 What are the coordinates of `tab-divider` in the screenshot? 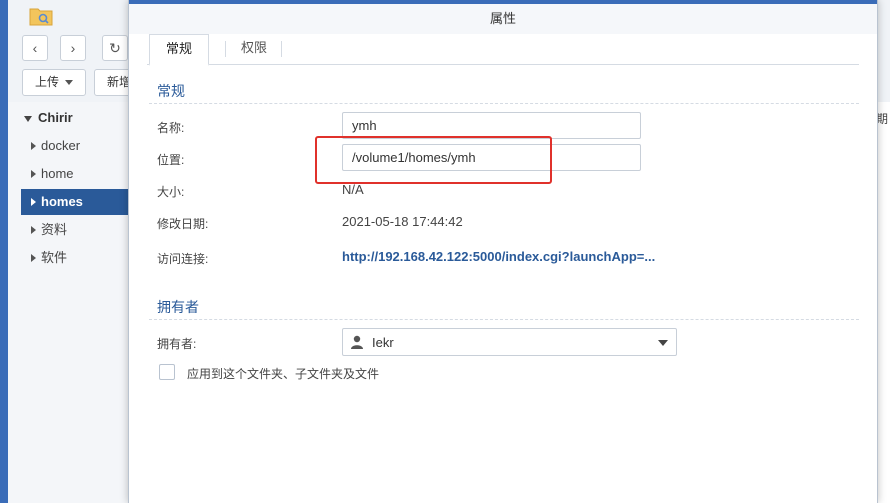 It's located at (281, 49).